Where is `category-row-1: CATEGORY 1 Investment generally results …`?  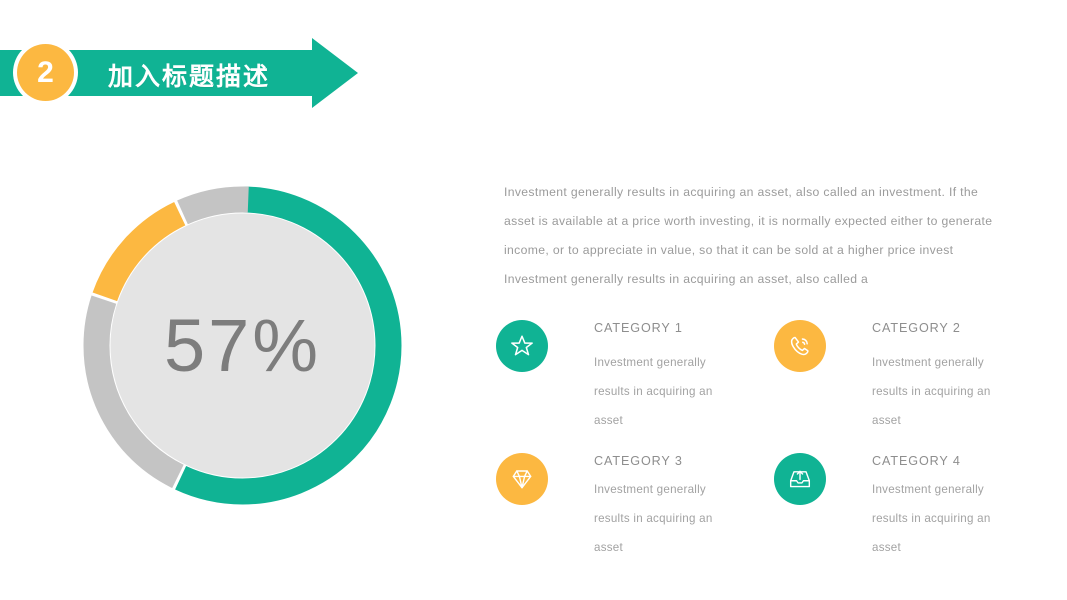
category-row-1: CATEGORY 1 Investment generally results … is located at coordinates (776, 376).